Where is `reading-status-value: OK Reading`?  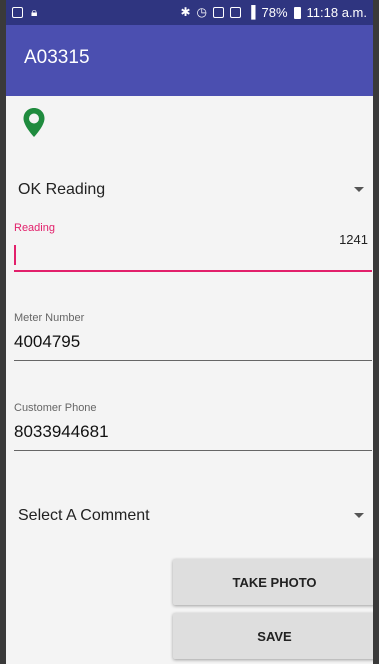 reading-status-value: OK Reading is located at coordinates (62, 189).